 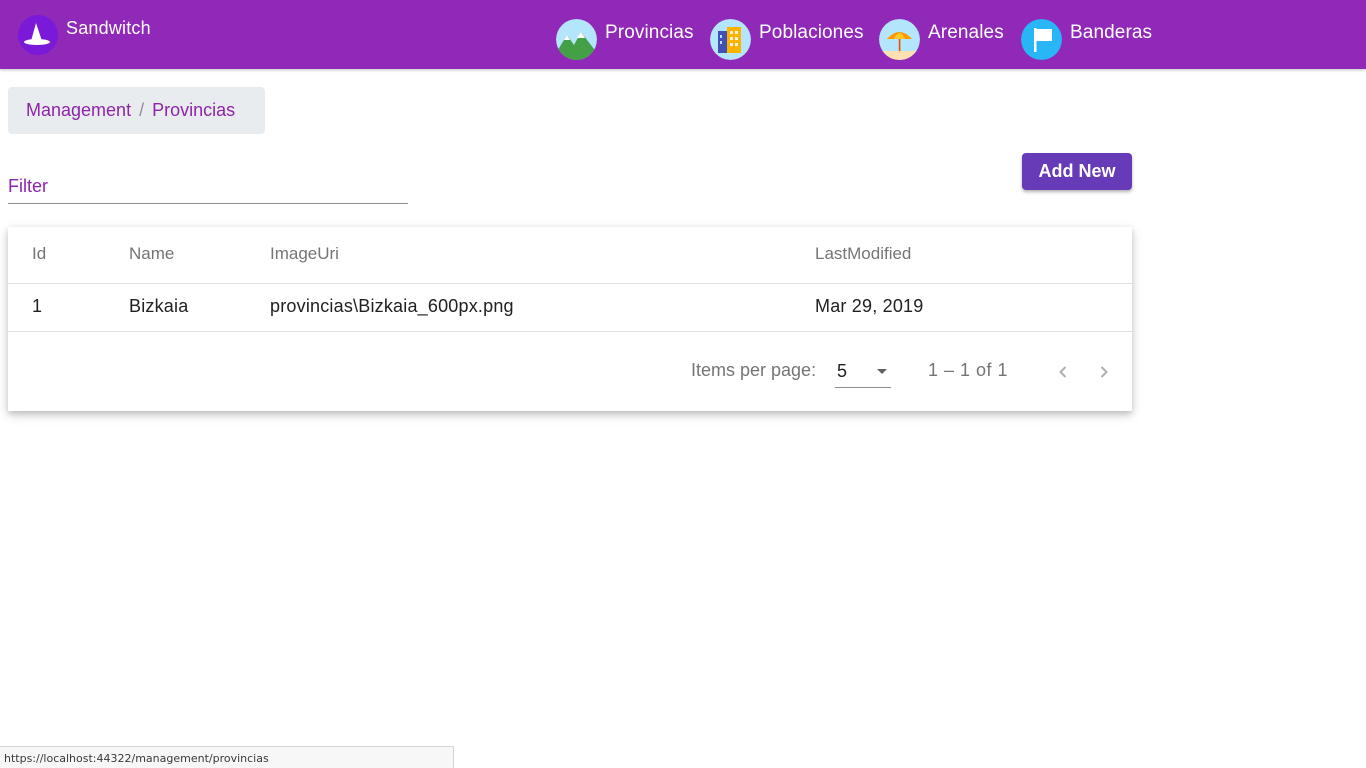 What do you see at coordinates (37, 306) in the screenshot?
I see `cell-id: 1` at bounding box center [37, 306].